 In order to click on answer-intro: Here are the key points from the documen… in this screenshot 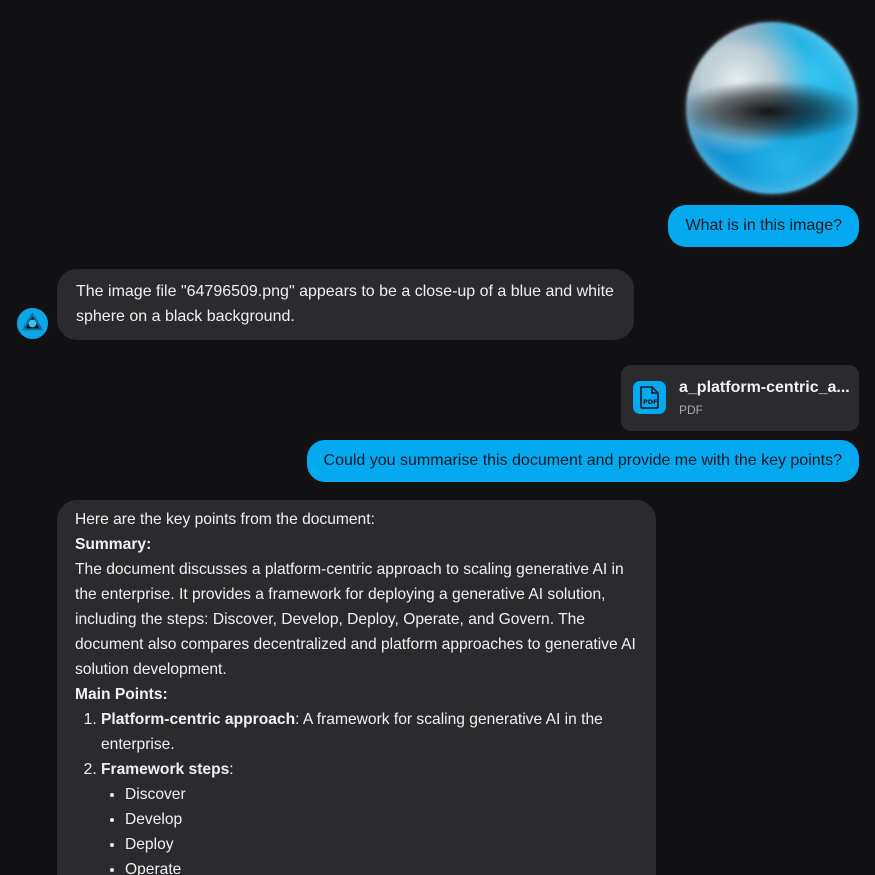, I will do `click(225, 519)`.